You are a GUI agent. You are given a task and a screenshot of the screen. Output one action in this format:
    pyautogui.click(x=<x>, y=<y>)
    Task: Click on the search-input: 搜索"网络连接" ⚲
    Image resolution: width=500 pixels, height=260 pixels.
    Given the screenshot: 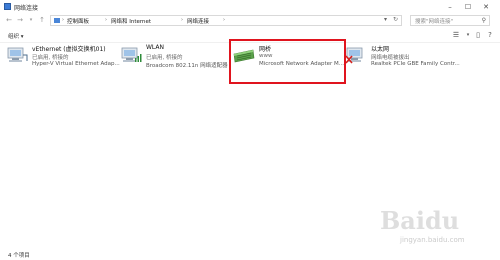 What is the action you would take?
    pyautogui.click(x=450, y=20)
    